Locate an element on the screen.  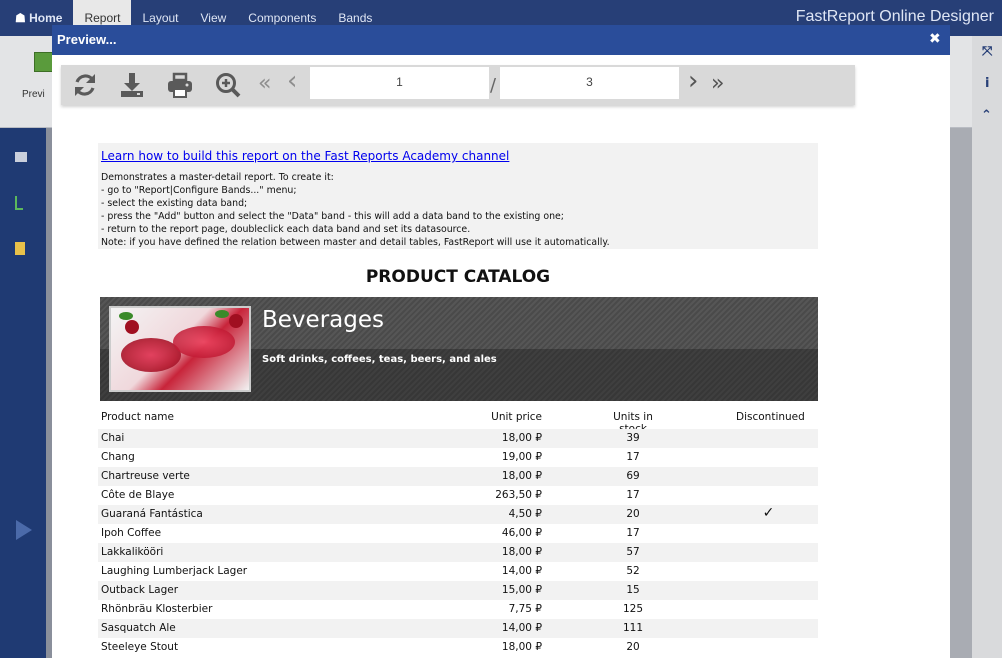
product-name-cell: Steeleye Stout is located at coordinates (140, 647).